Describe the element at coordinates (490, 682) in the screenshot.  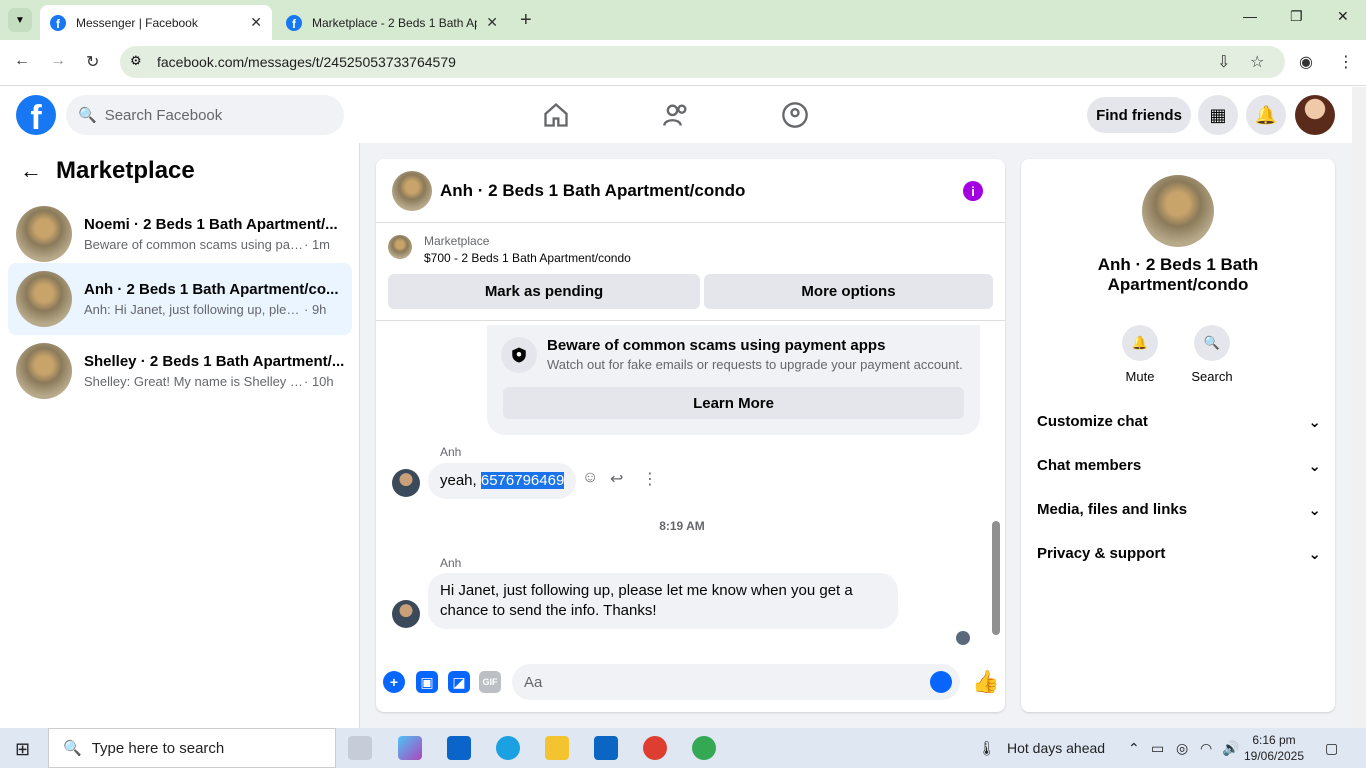
I see `gif-icon: GIF` at that location.